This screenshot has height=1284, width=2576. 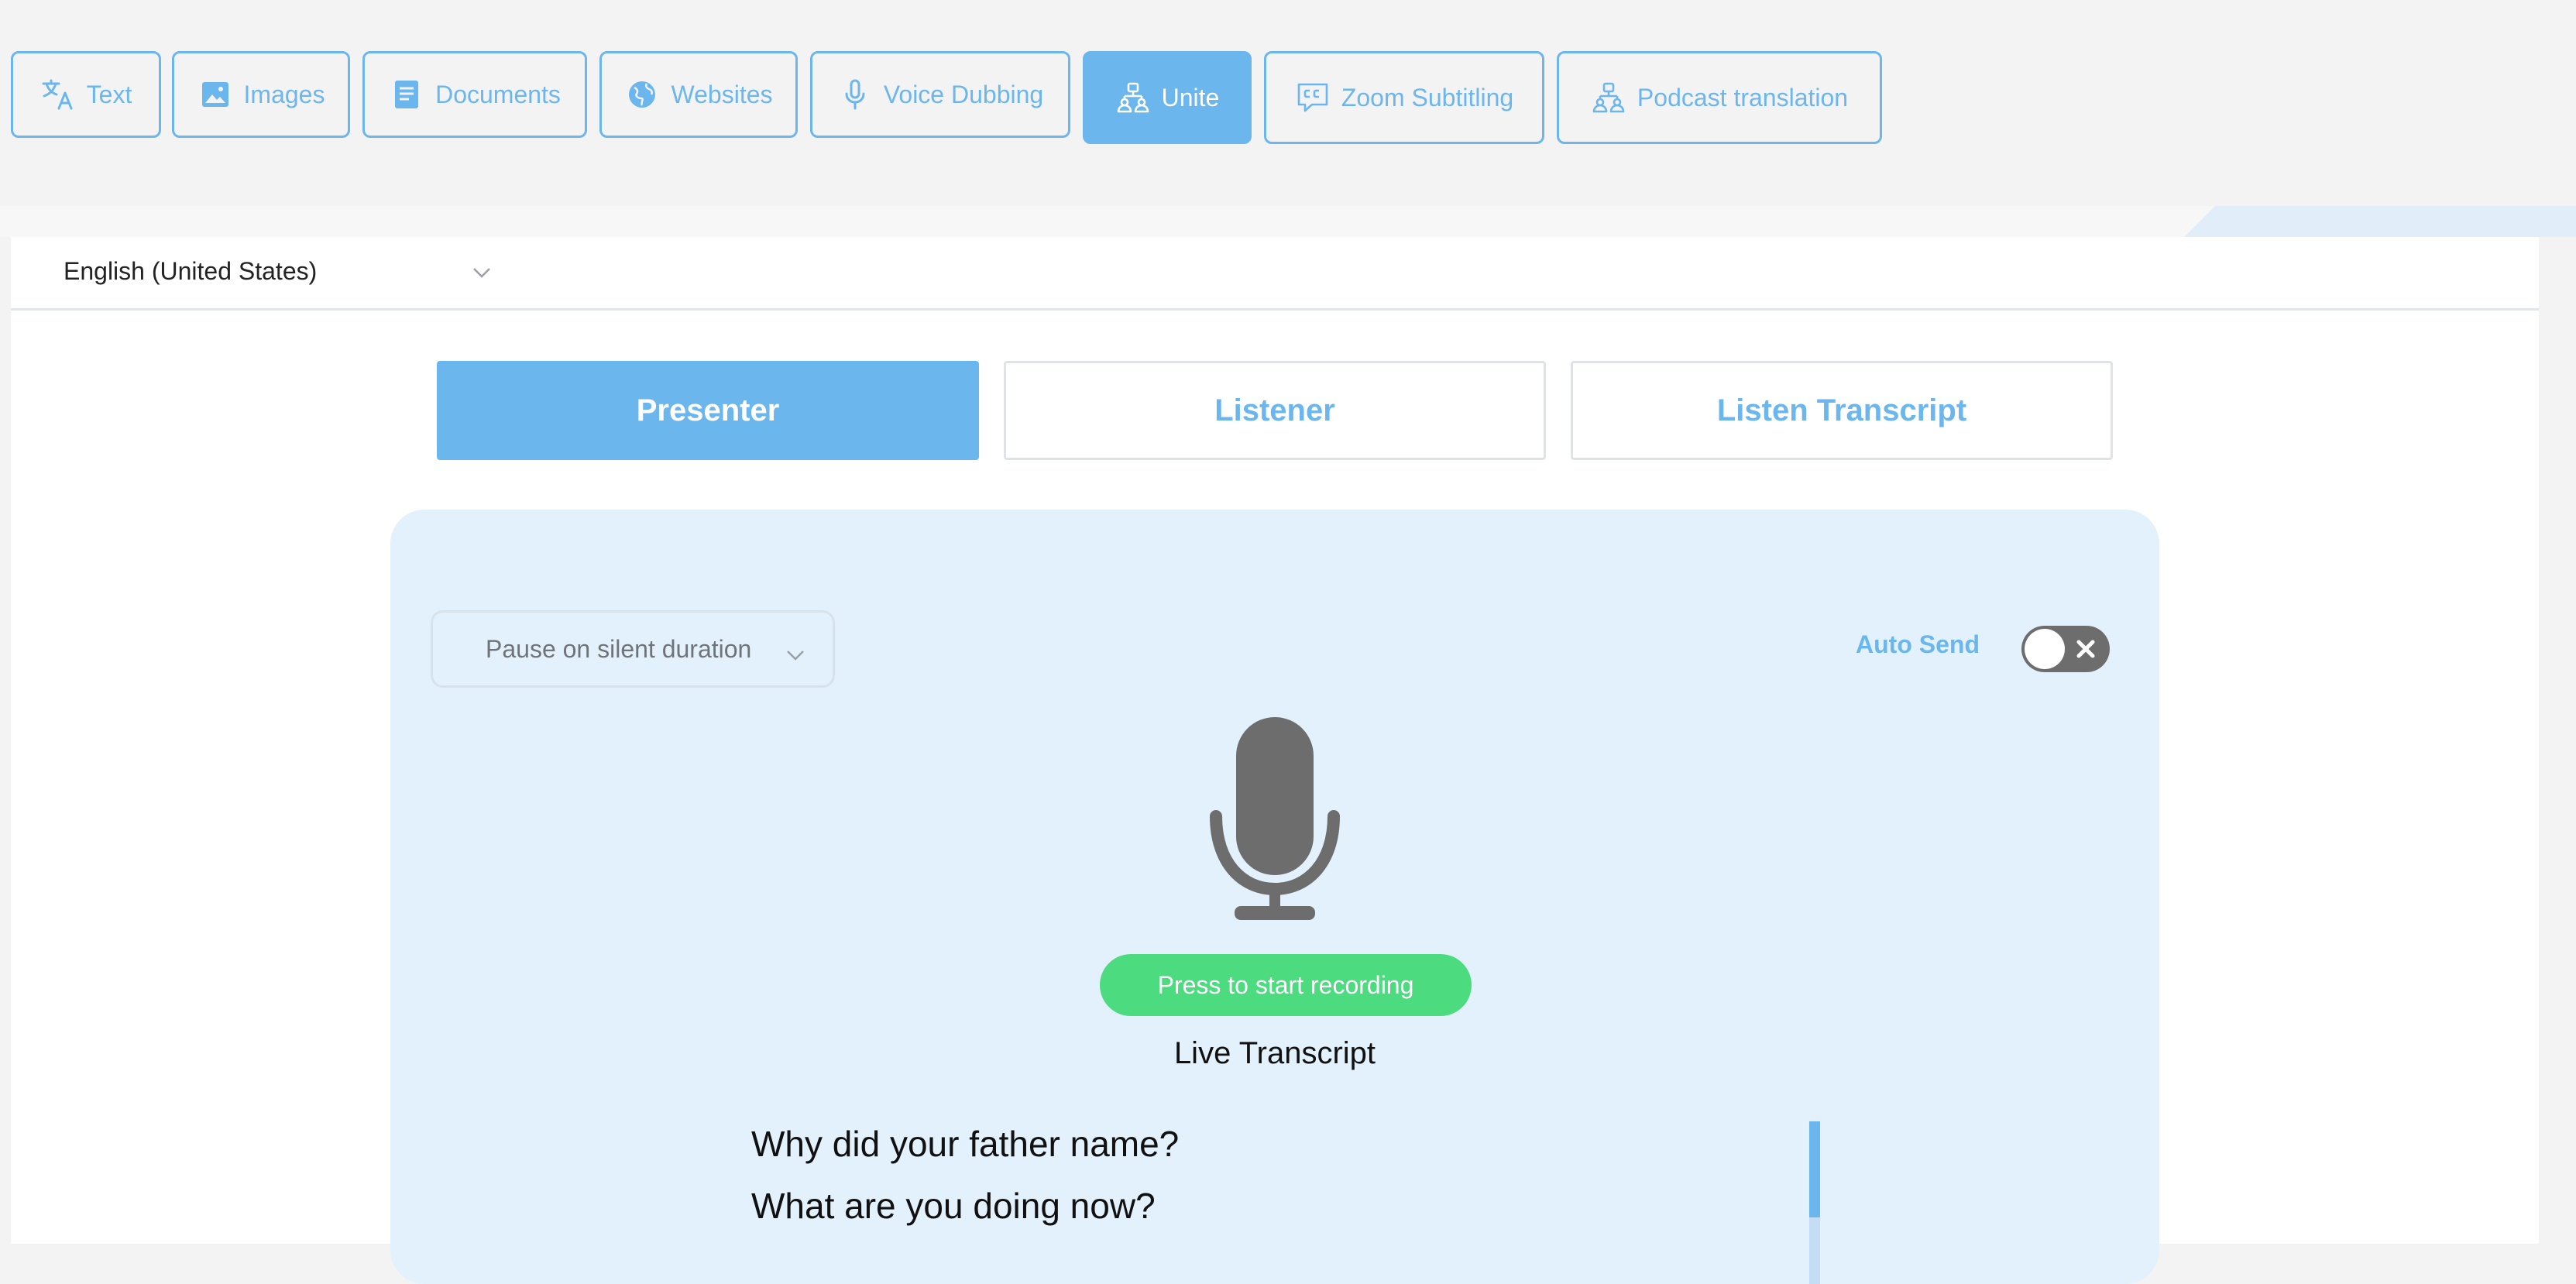 I want to click on nav-voice-dubbing-button: Voice Dubbing, so click(x=940, y=94).